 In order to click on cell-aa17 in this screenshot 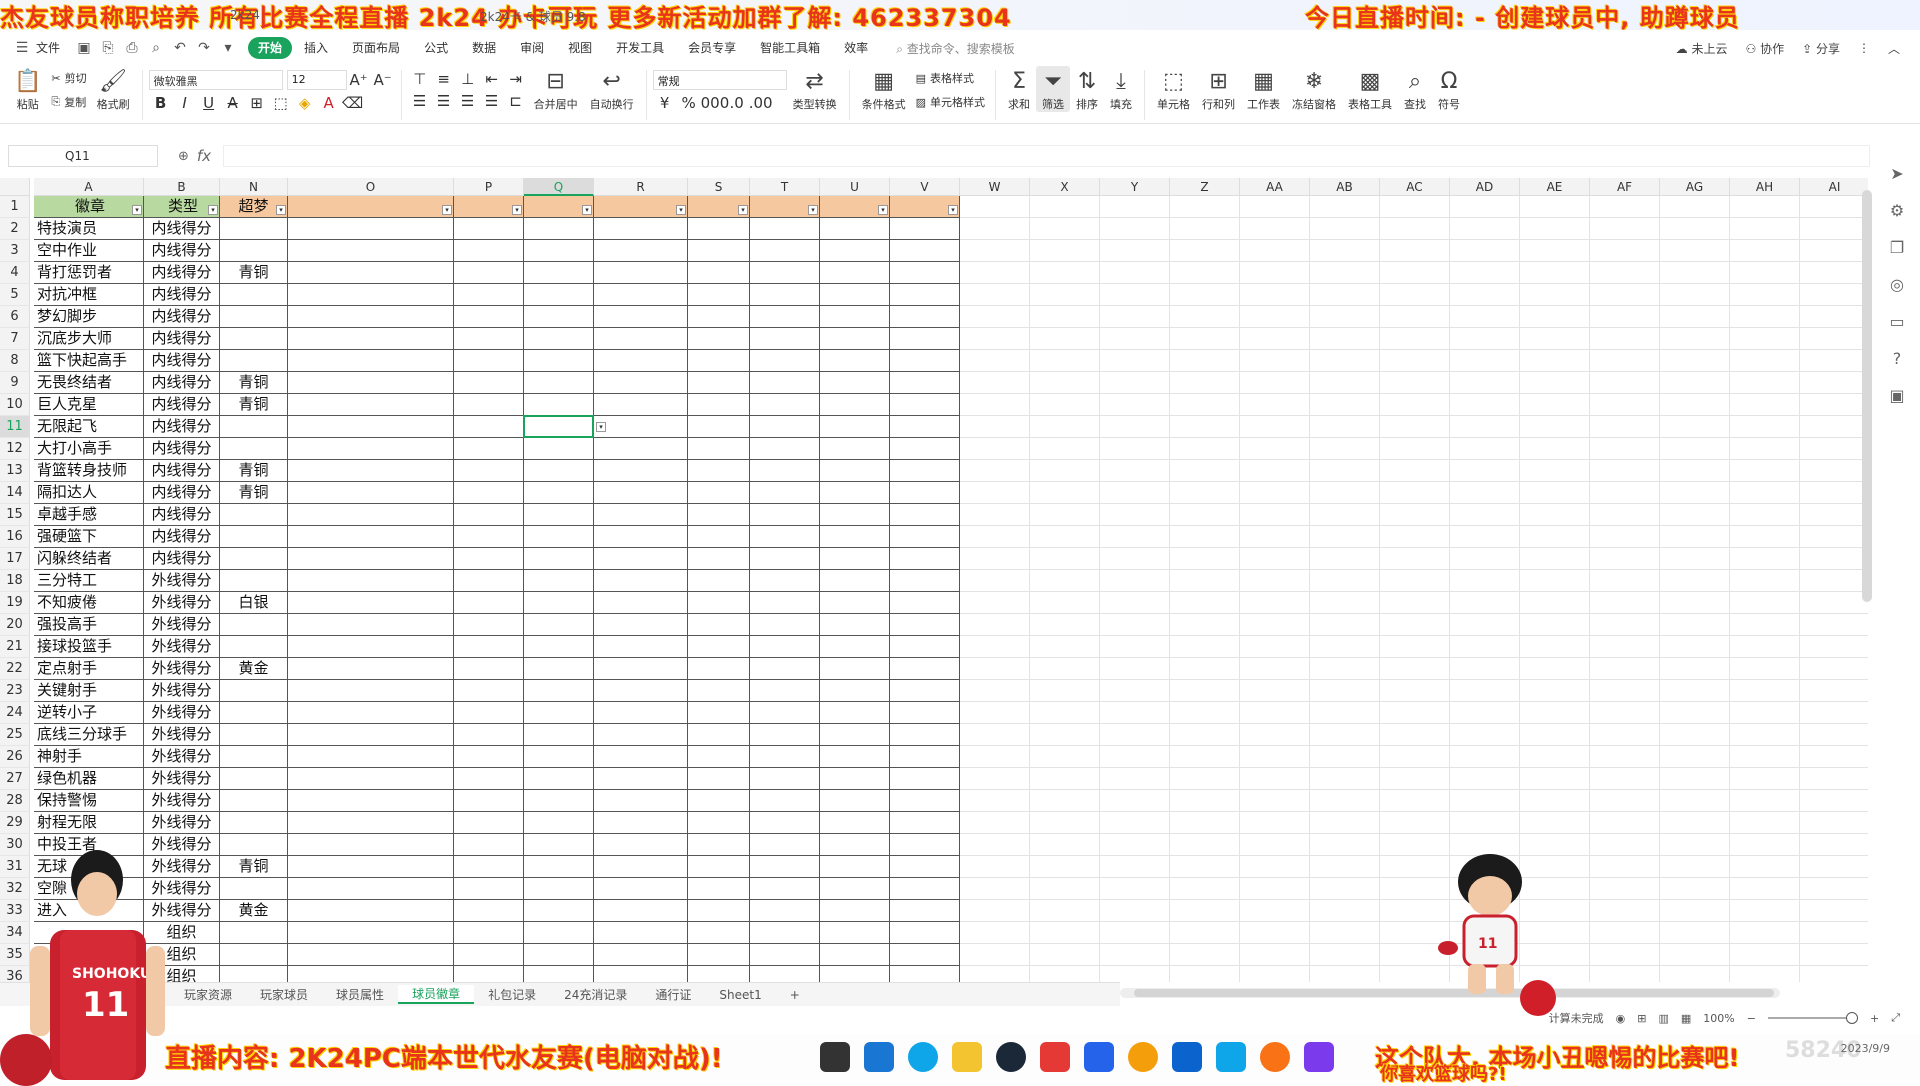, I will do `click(1275, 559)`.